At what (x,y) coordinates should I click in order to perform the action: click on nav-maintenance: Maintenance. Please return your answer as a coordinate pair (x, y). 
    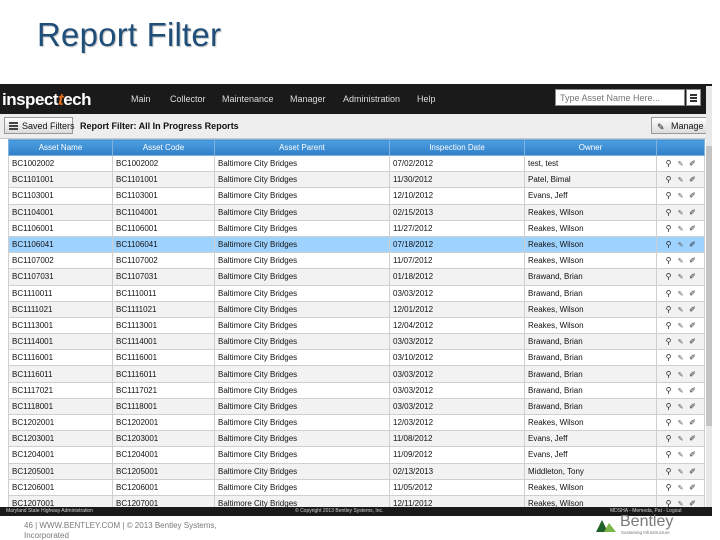
    Looking at the image, I should click on (248, 99).